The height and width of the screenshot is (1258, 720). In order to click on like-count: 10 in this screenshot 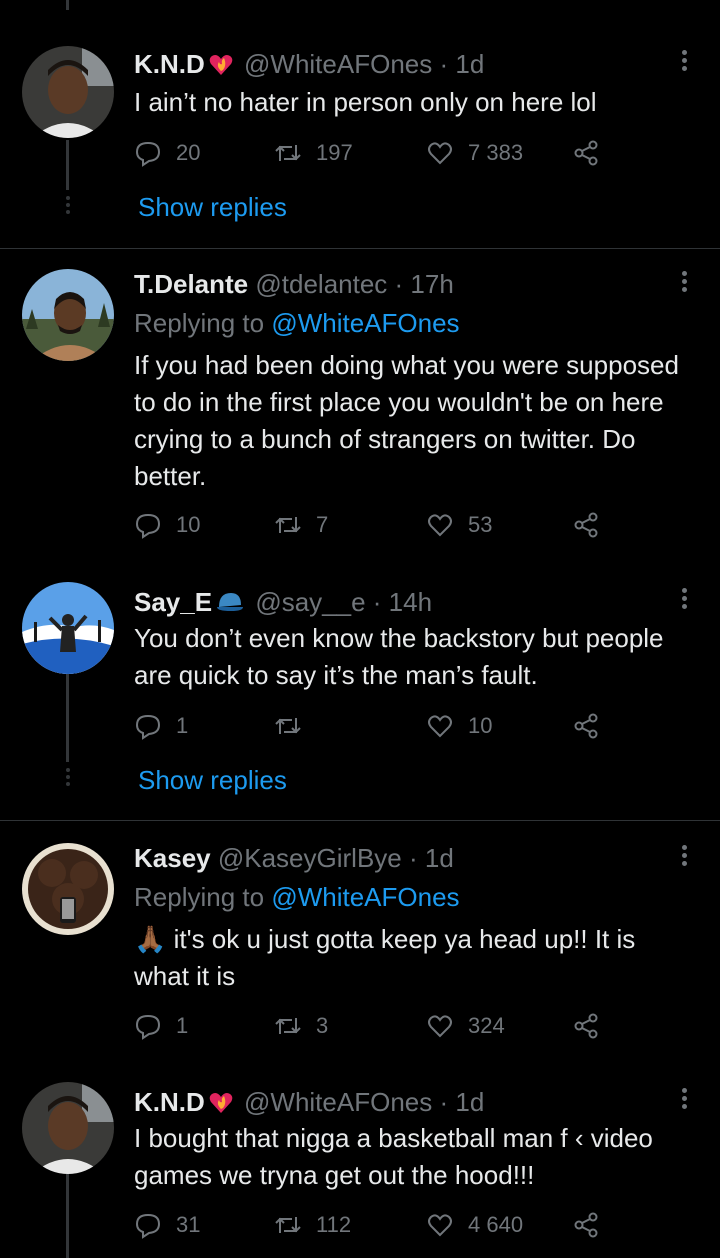, I will do `click(480, 725)`.